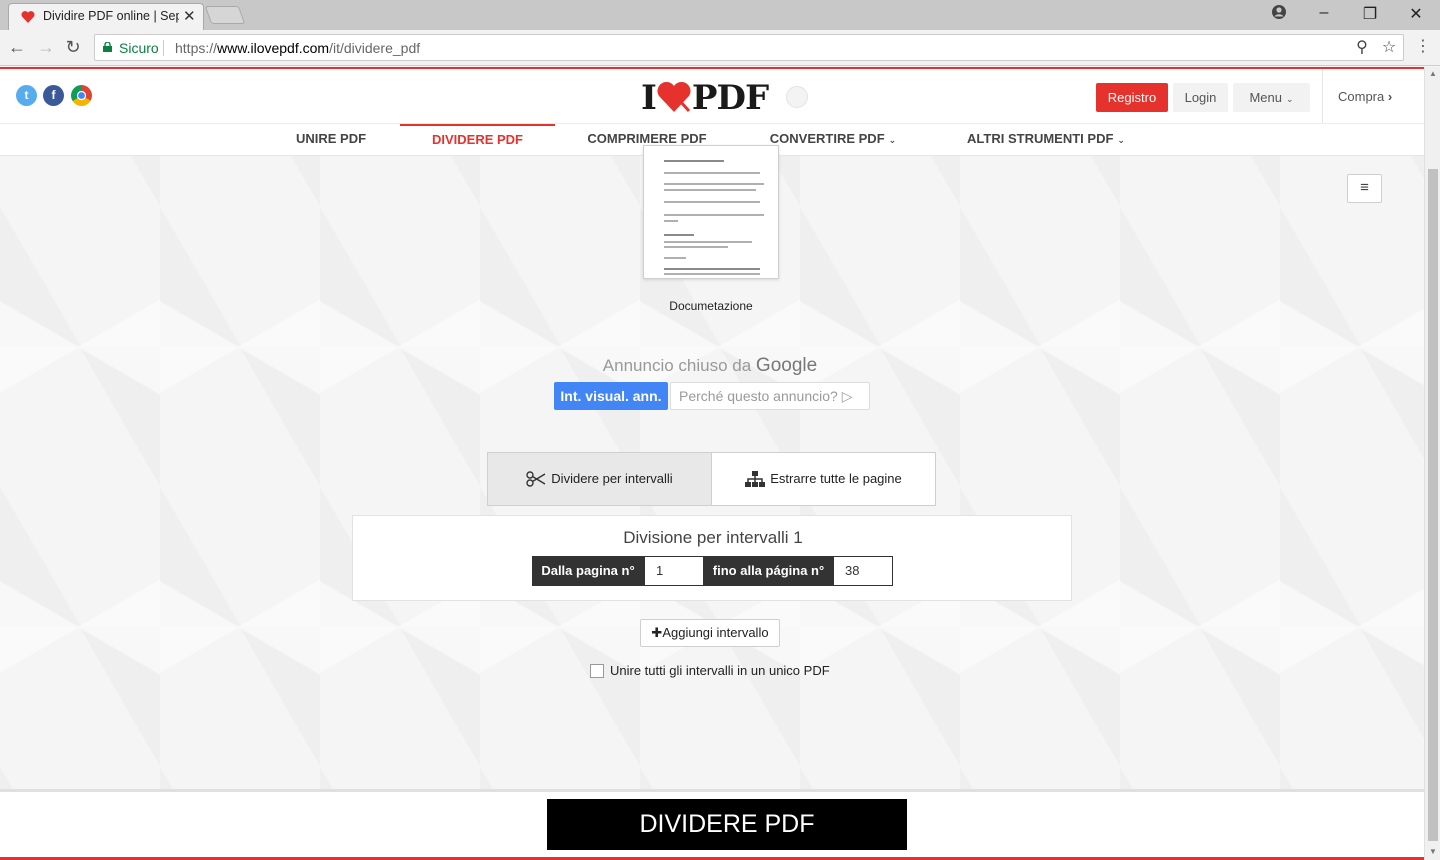 This screenshot has height=860, width=1440. Describe the element at coordinates (1432, 852) in the screenshot. I see `scroll-down-icon: ▼` at that location.